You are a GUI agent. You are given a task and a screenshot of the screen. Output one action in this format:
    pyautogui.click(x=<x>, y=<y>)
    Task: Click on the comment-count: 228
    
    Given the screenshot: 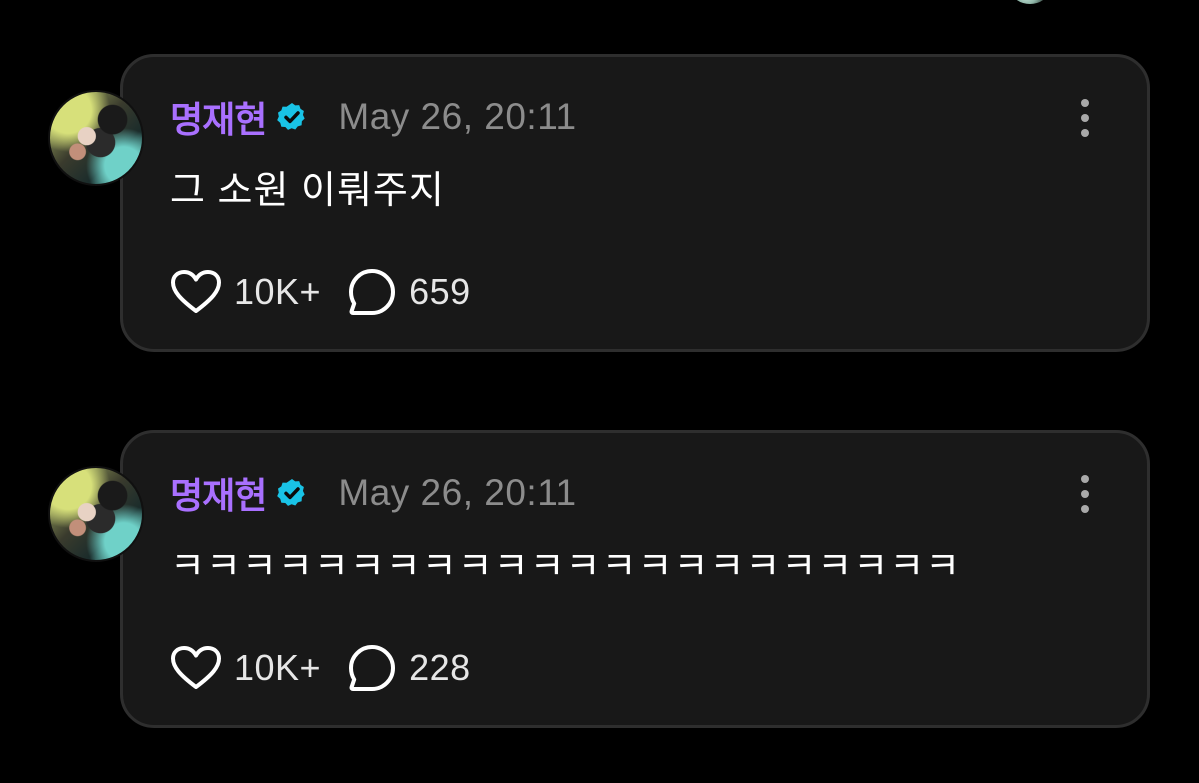 What is the action you would take?
    pyautogui.click(x=440, y=667)
    